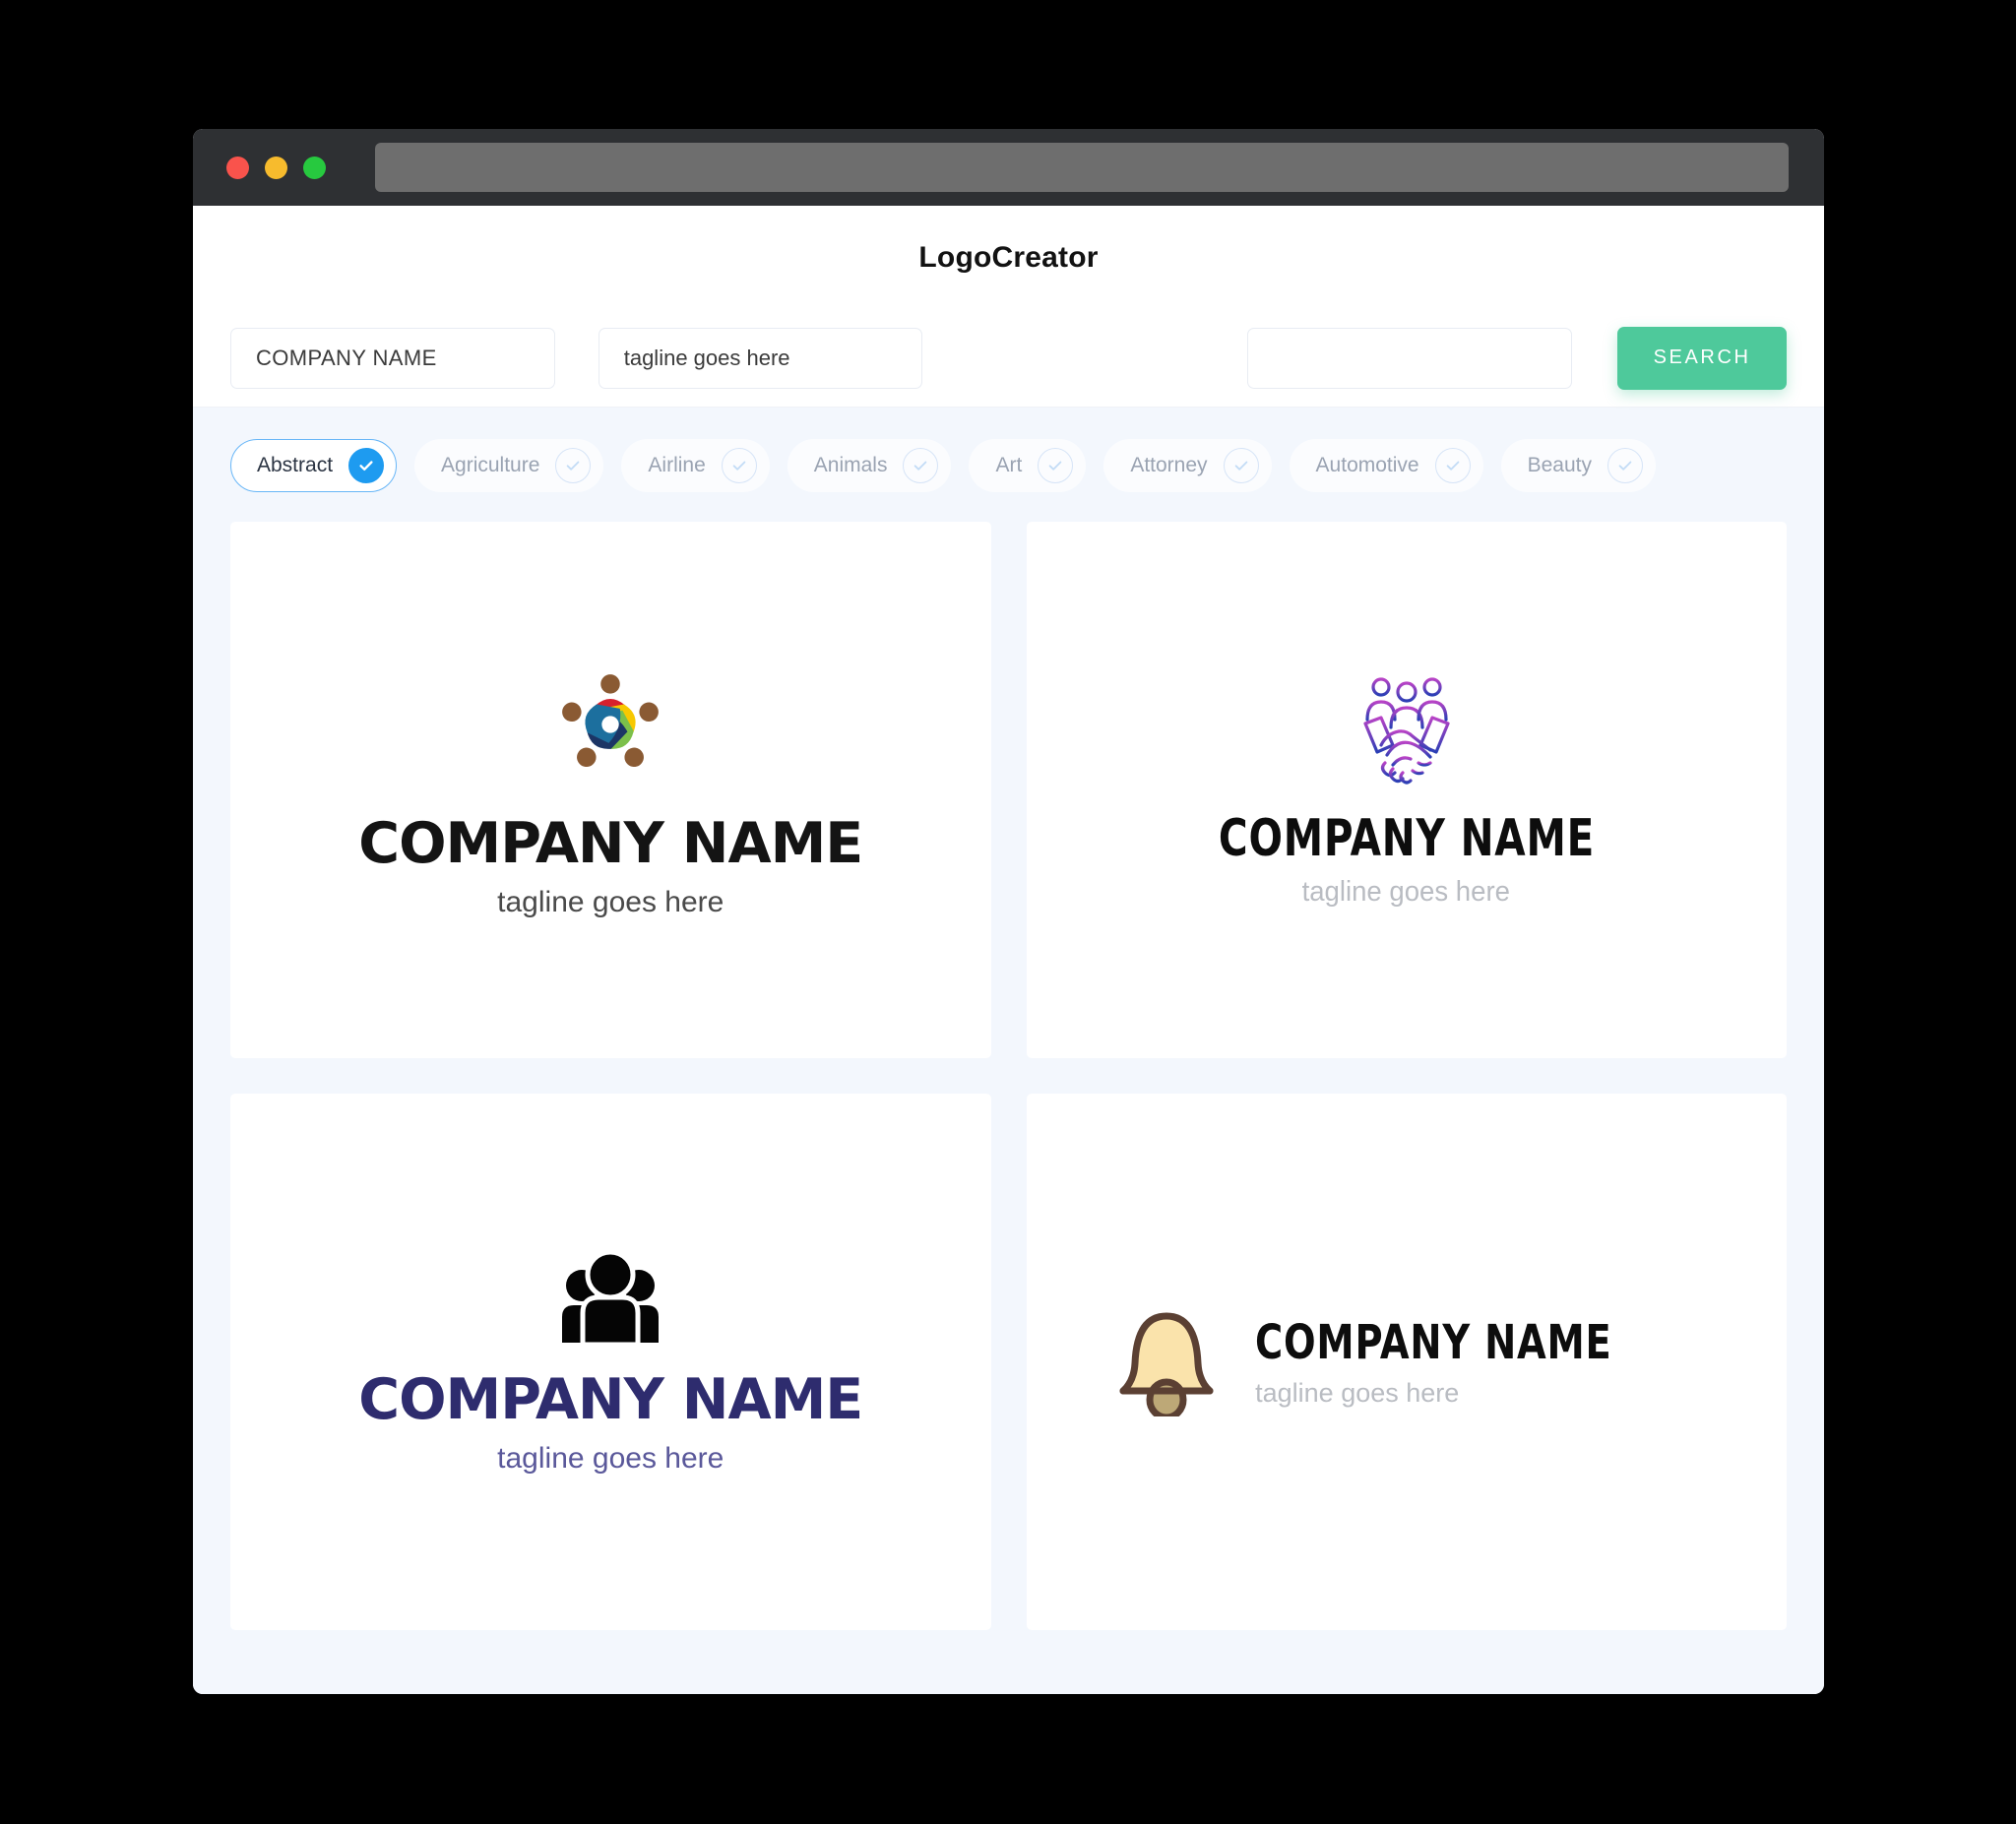 This screenshot has width=2016, height=1824. I want to click on category-chip-label: Airline, so click(677, 465).